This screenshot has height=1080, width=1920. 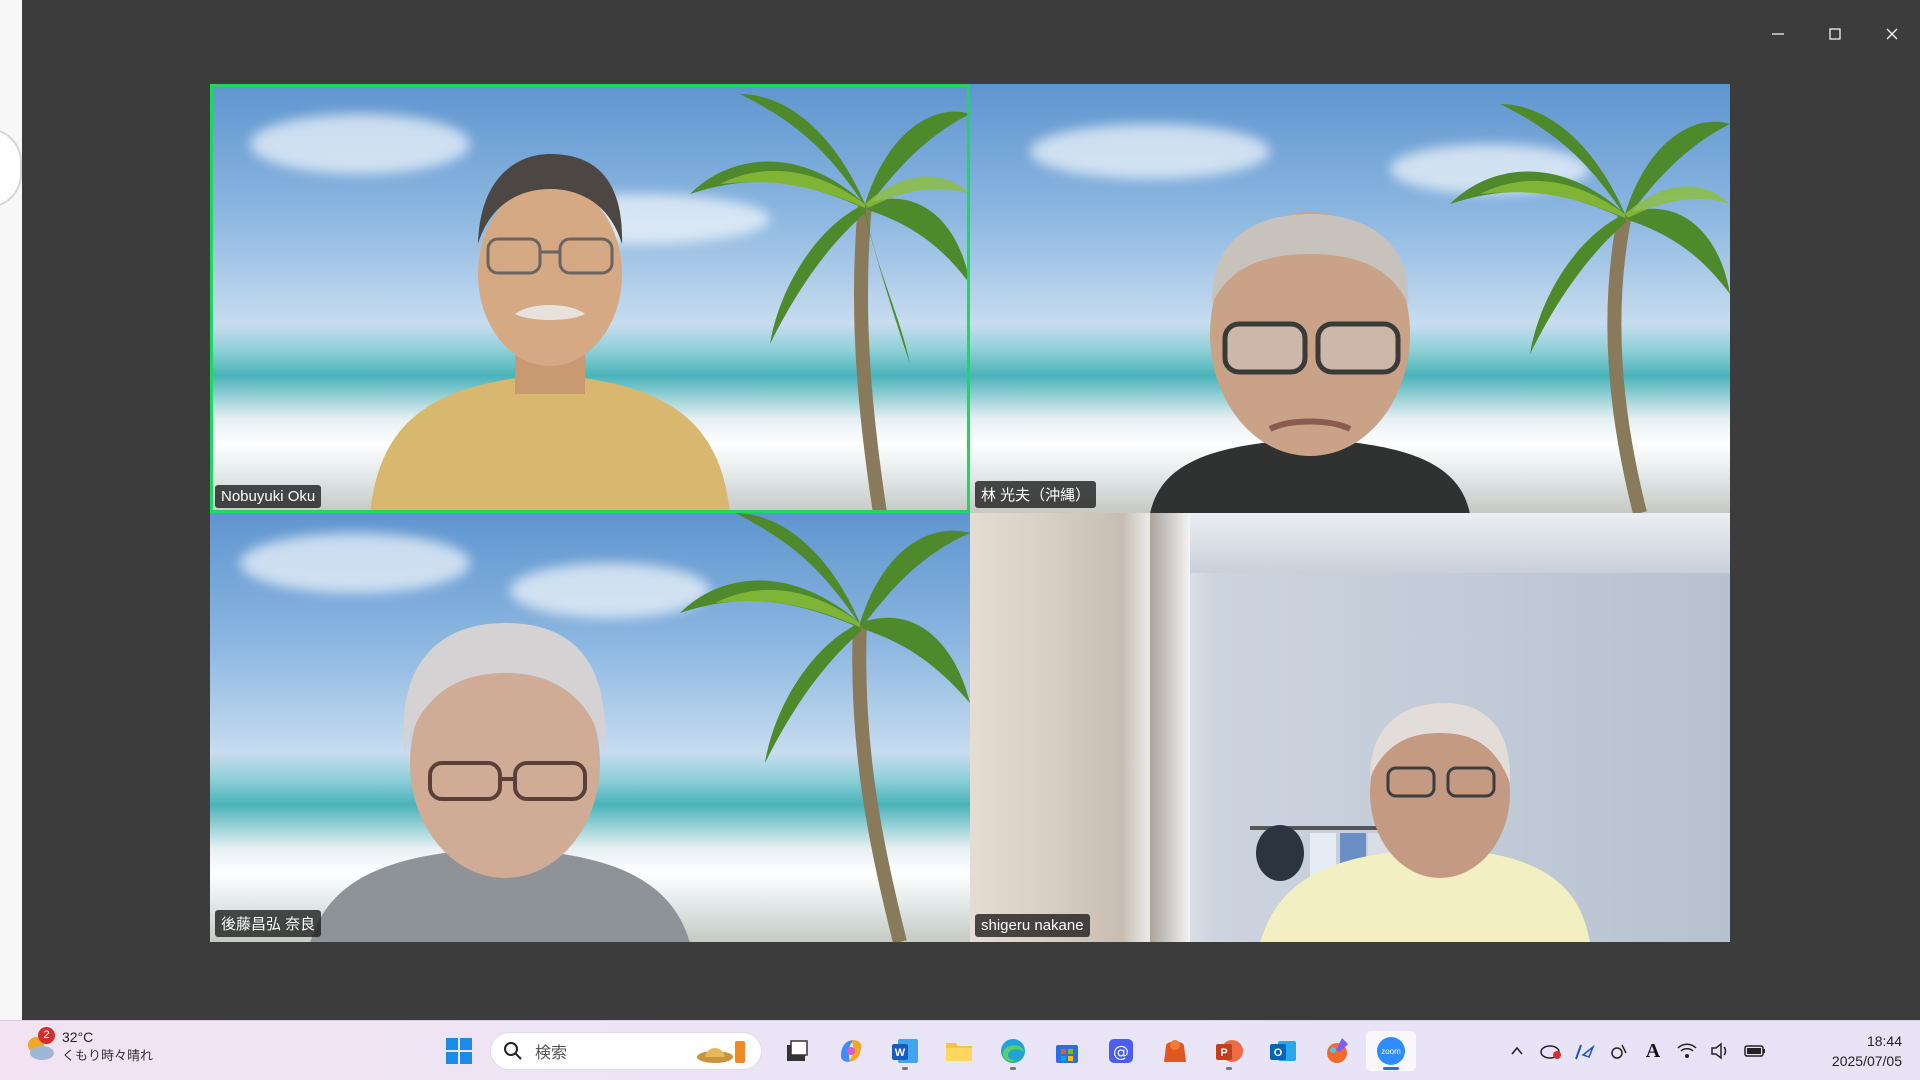 I want to click on sync-icon, so click(x=1619, y=1051).